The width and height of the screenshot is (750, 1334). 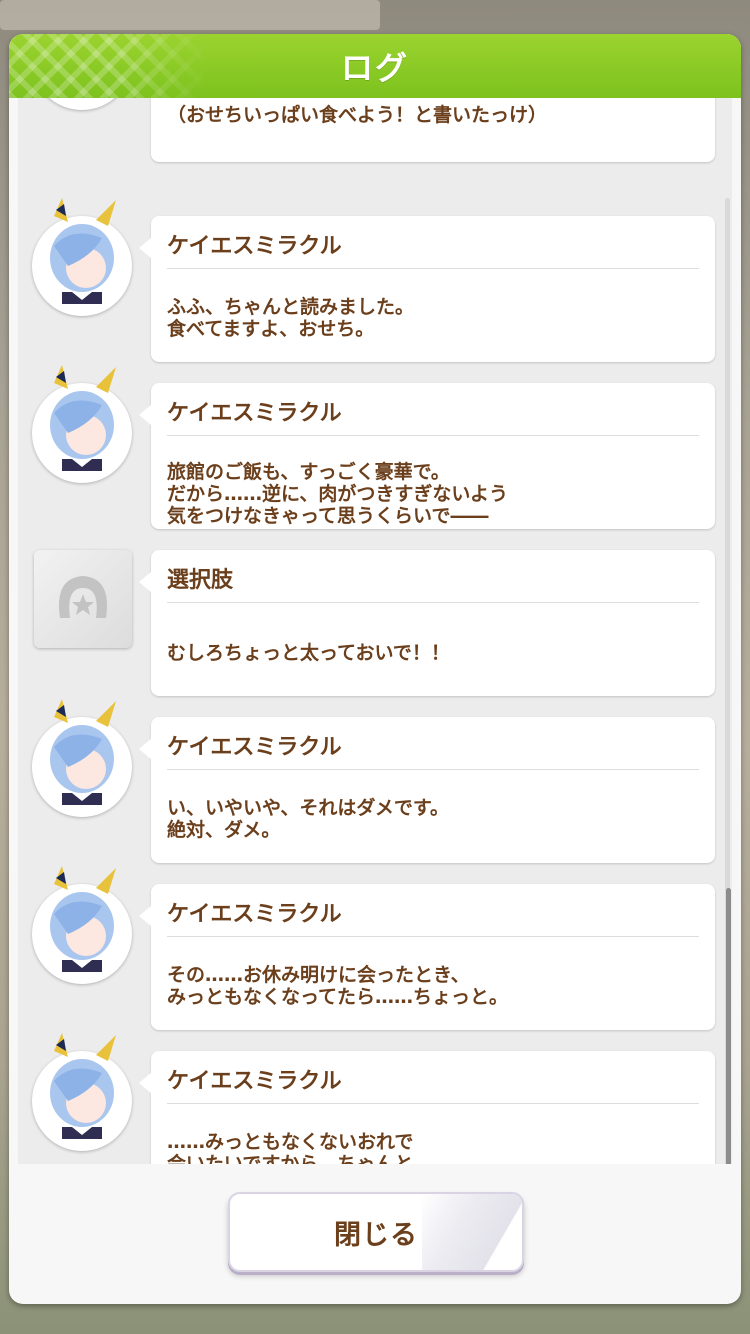 I want to click on log-message: ふふ、ちゃんと読みました。 食べてますよ、おせち。, so click(x=291, y=318).